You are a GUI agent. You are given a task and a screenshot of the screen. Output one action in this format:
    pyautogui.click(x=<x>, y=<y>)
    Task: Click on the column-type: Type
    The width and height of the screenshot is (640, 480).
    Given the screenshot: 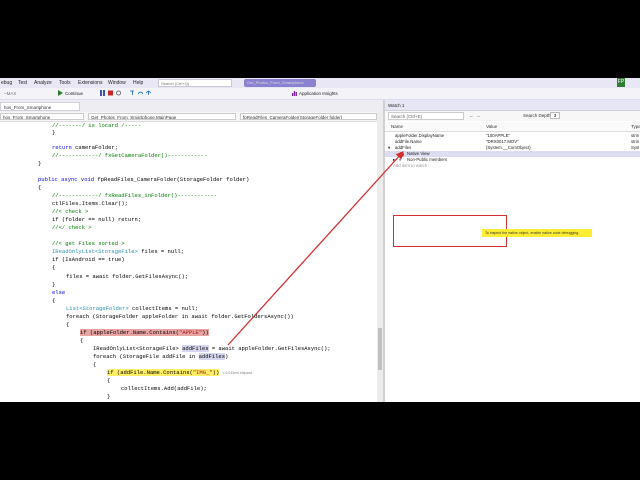 What is the action you would take?
    pyautogui.click(x=635, y=126)
    